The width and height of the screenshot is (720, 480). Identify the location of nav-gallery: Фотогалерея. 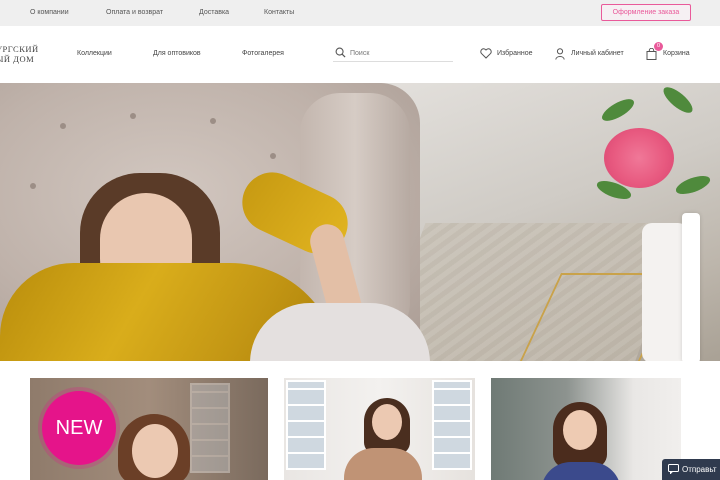
(263, 53).